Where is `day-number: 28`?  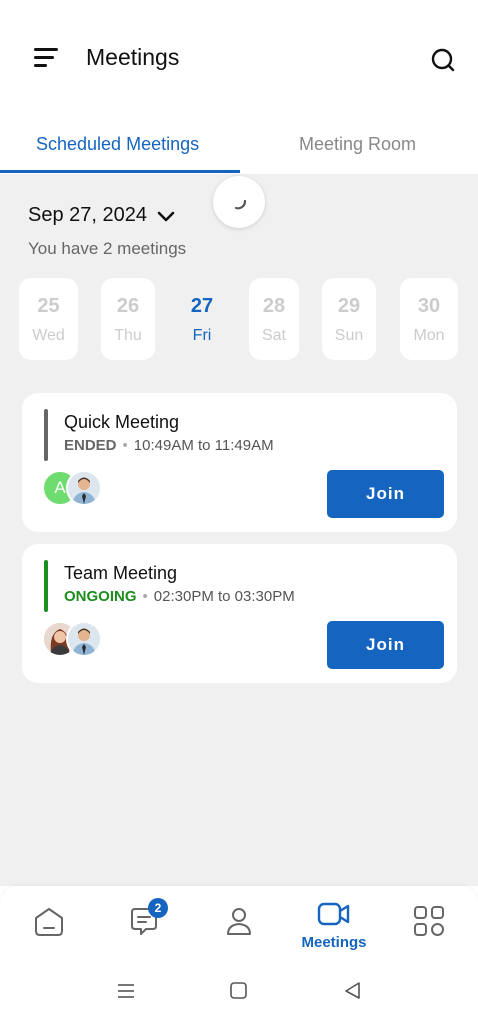 day-number: 28 is located at coordinates (274, 306).